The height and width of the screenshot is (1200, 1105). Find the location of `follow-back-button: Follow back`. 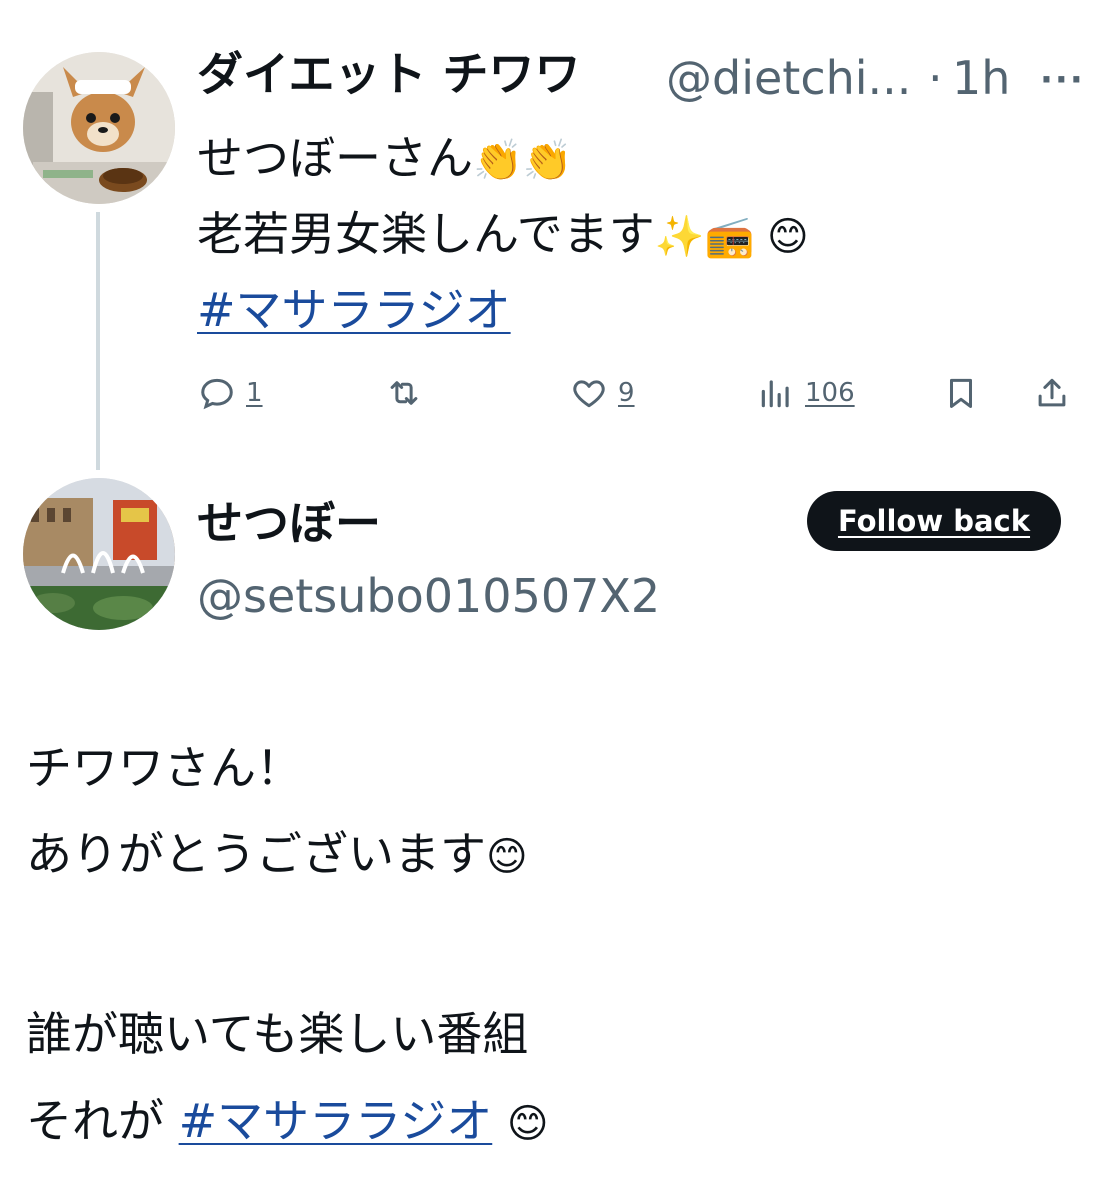

follow-back-button: Follow back is located at coordinates (934, 521).